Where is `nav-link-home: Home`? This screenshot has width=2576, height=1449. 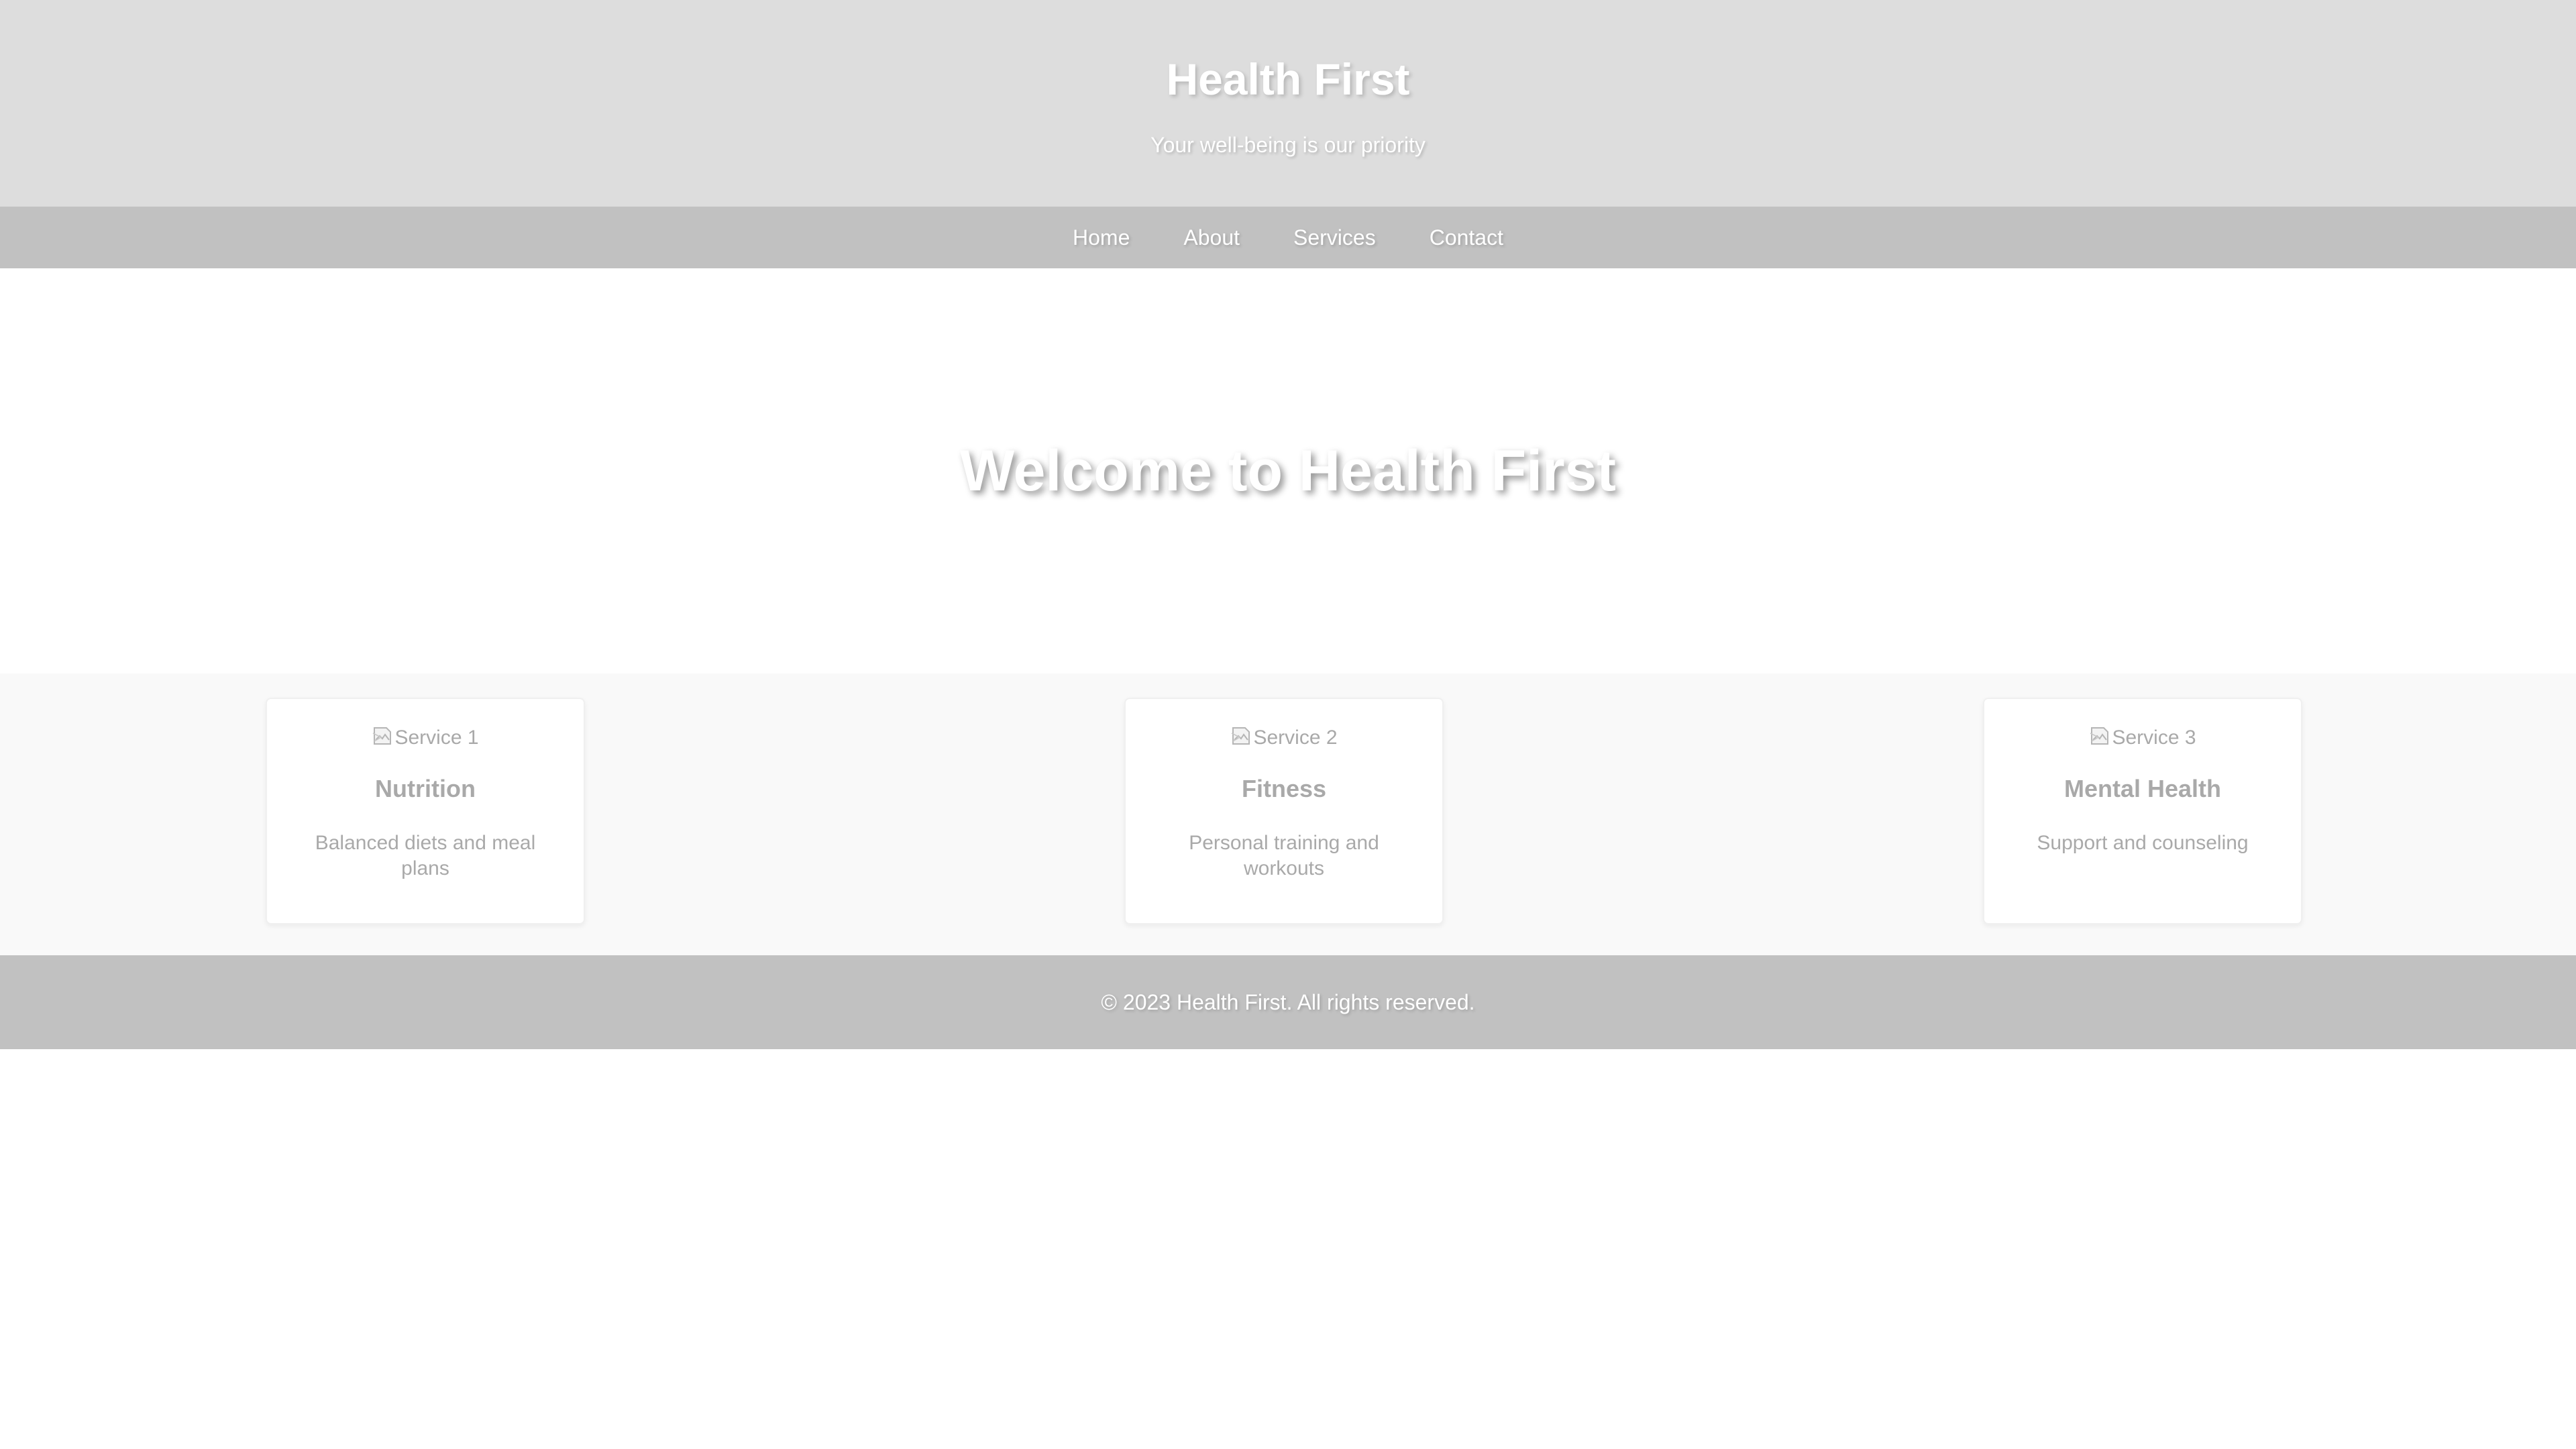 nav-link-home: Home is located at coordinates (1101, 237).